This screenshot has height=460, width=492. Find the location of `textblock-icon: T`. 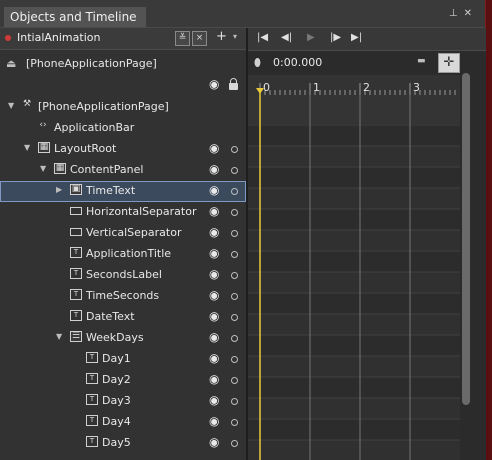

textblock-icon: T is located at coordinates (92, 420).